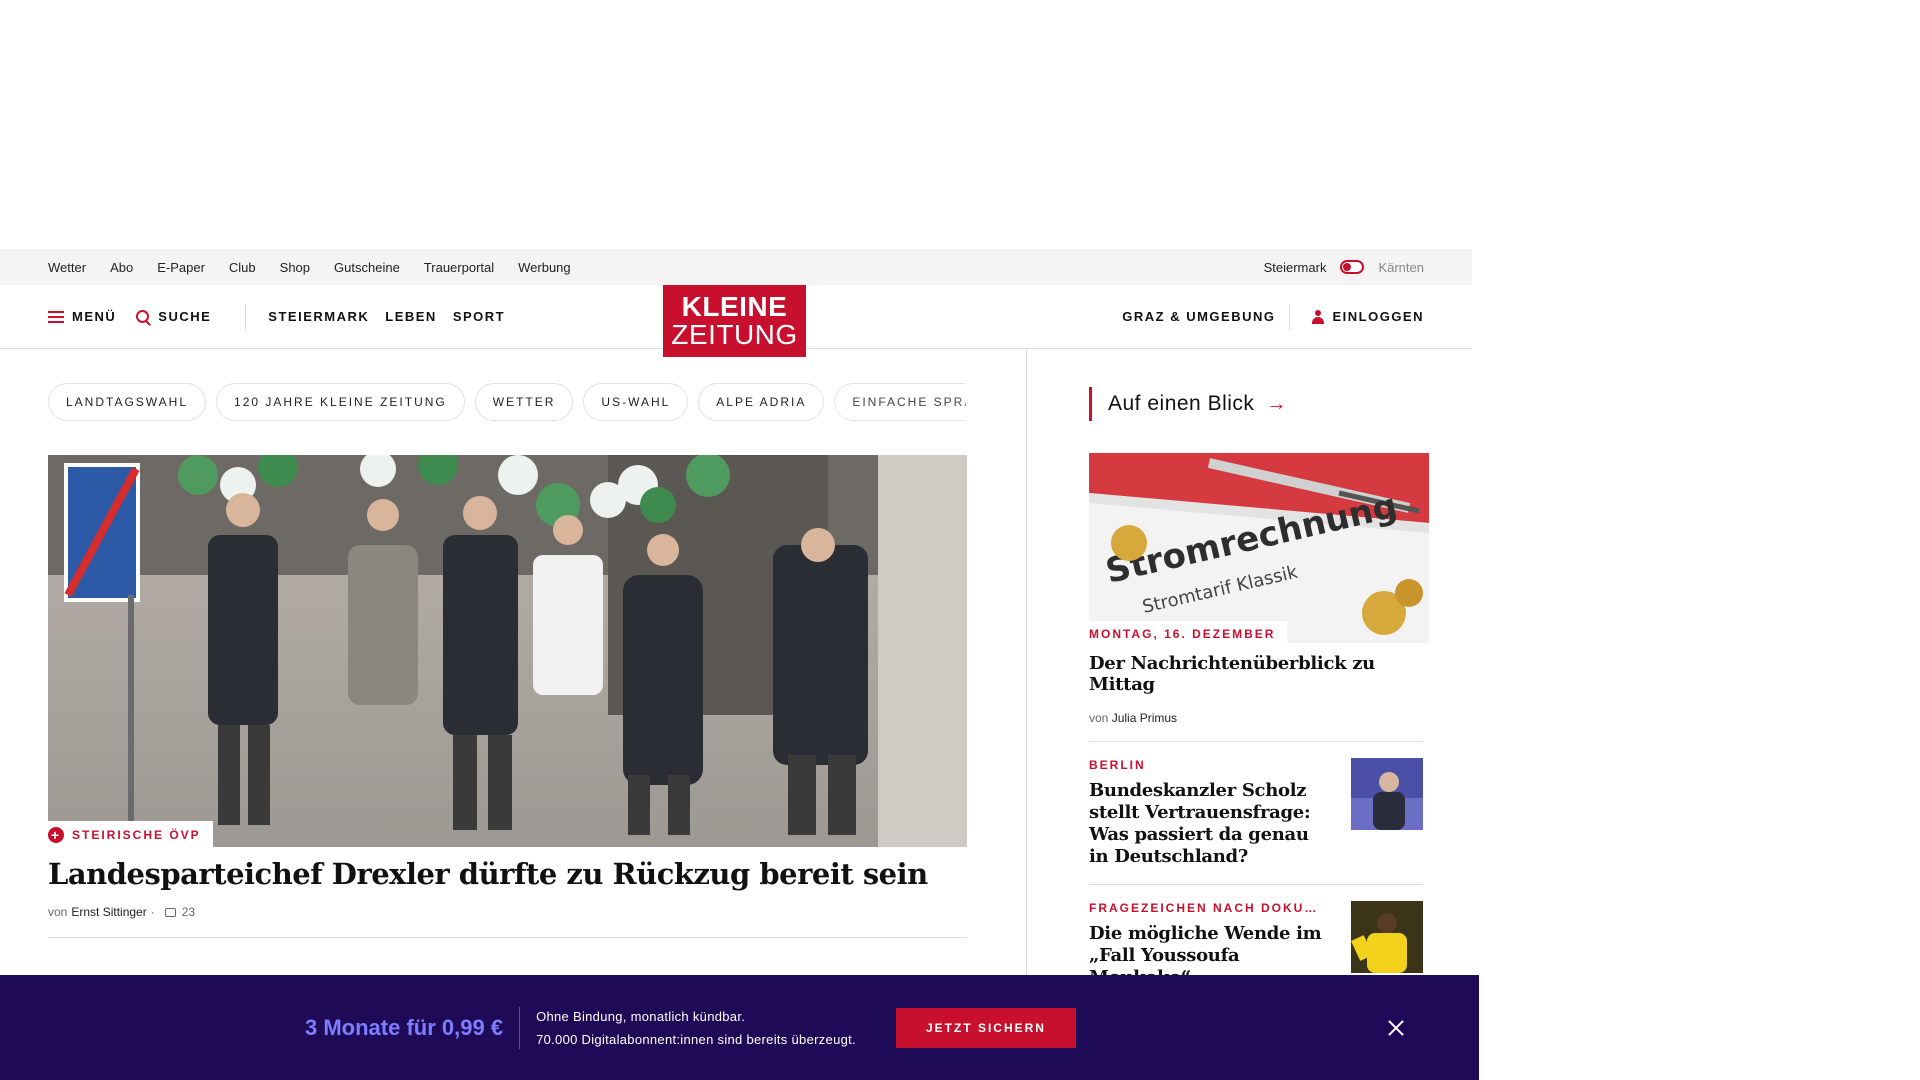  Describe the element at coordinates (94, 316) in the screenshot. I see `menu-label: MENÜ` at that location.